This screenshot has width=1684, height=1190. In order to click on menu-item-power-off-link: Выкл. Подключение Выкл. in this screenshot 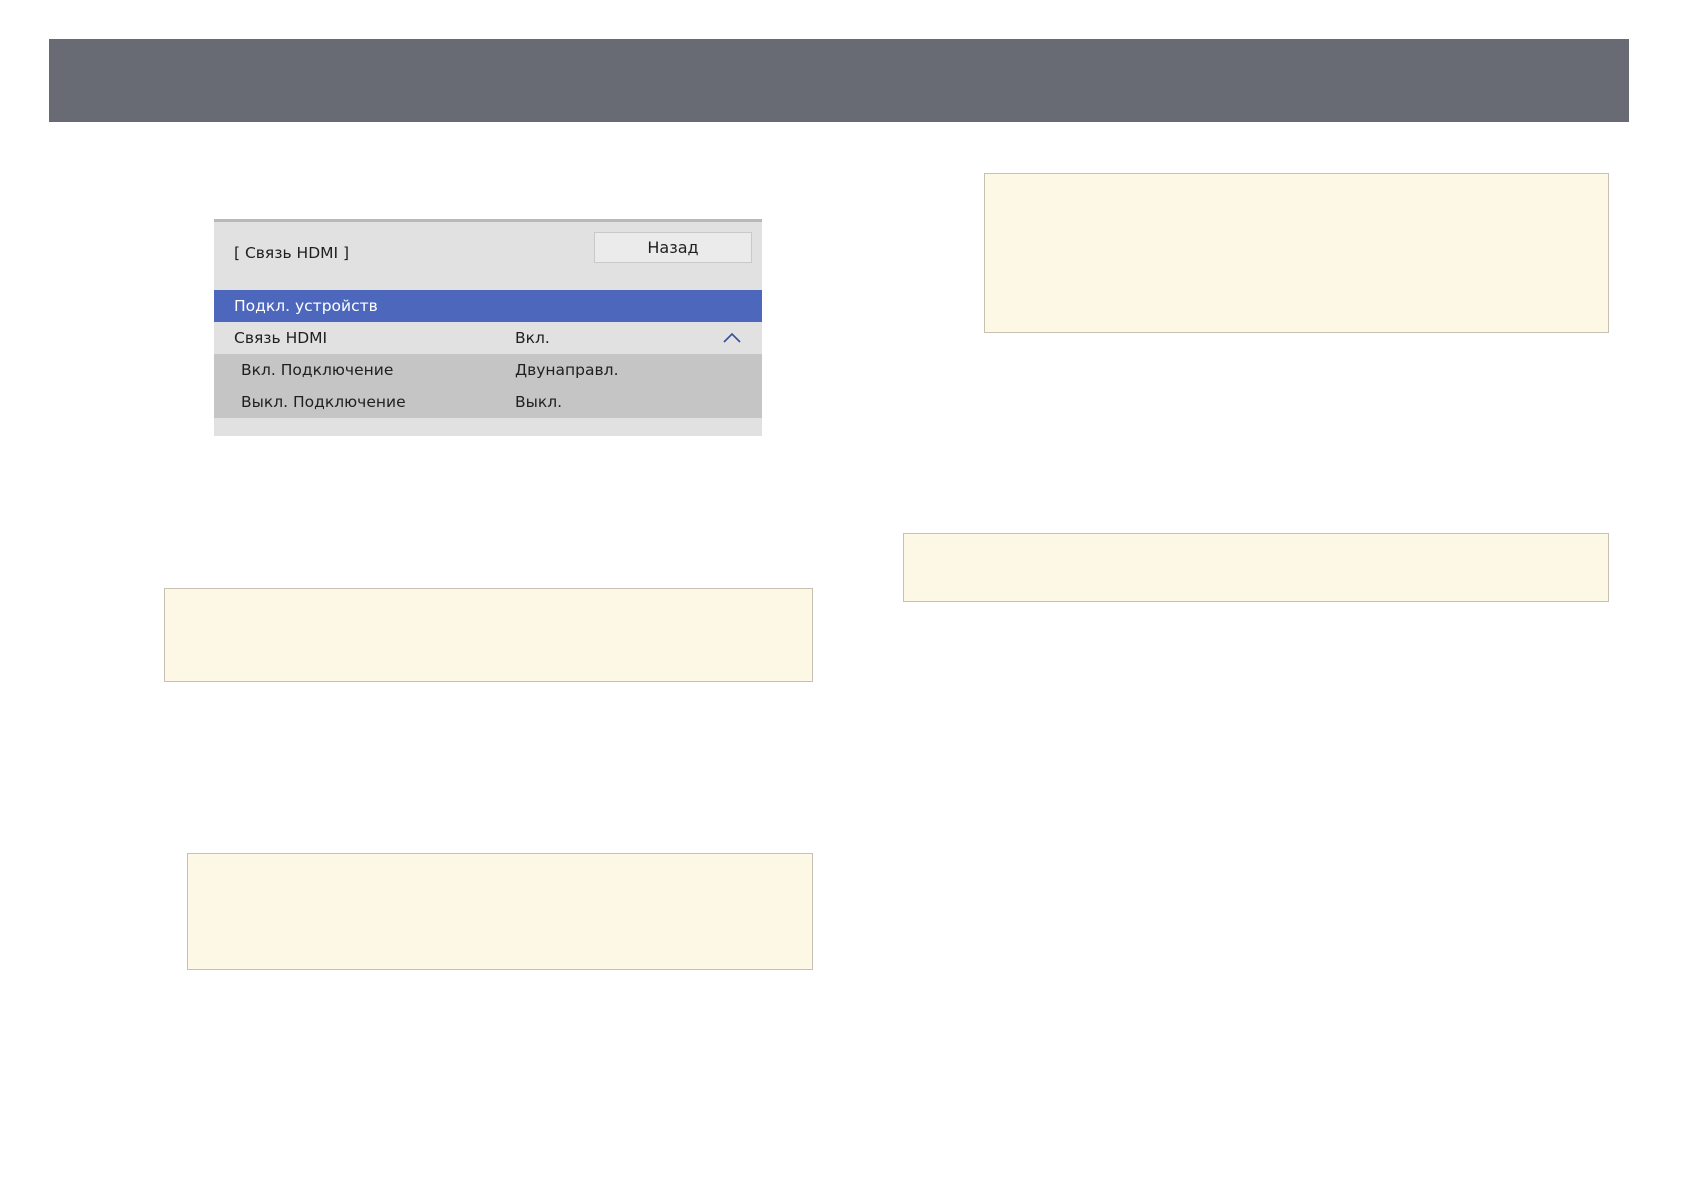, I will do `click(488, 402)`.